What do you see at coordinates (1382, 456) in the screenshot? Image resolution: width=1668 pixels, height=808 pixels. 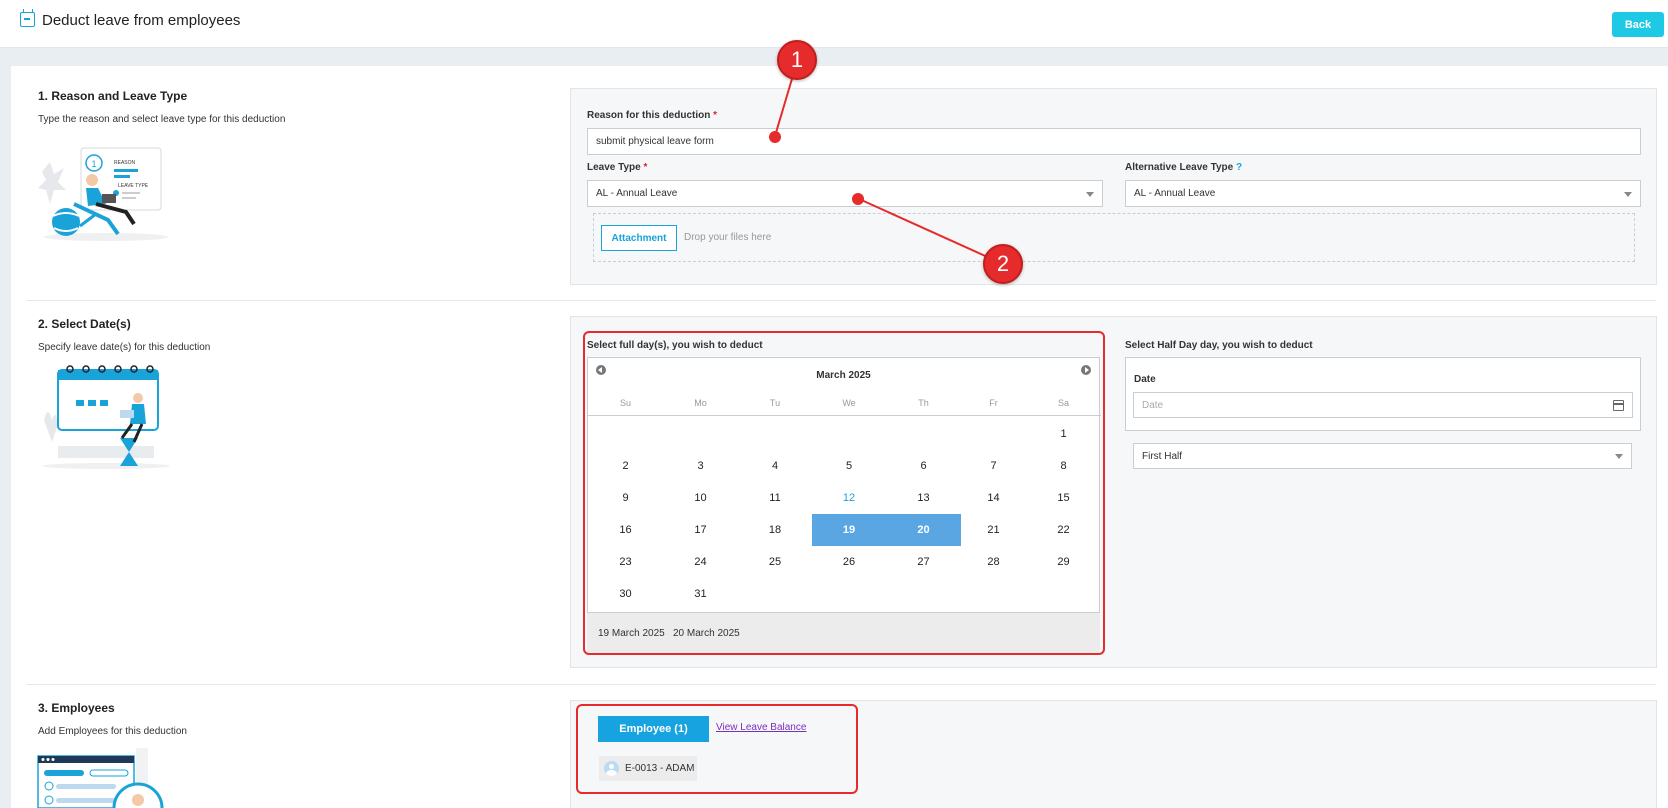 I see `half-select: First Half` at bounding box center [1382, 456].